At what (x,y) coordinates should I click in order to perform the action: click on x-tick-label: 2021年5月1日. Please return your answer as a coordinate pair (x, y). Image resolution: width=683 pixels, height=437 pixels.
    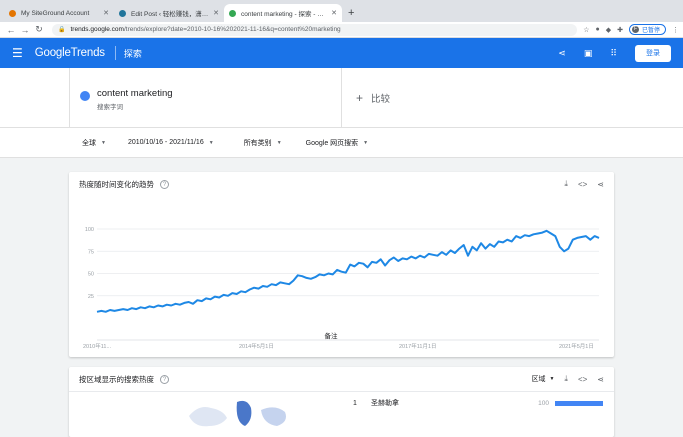
    Looking at the image, I should click on (576, 346).